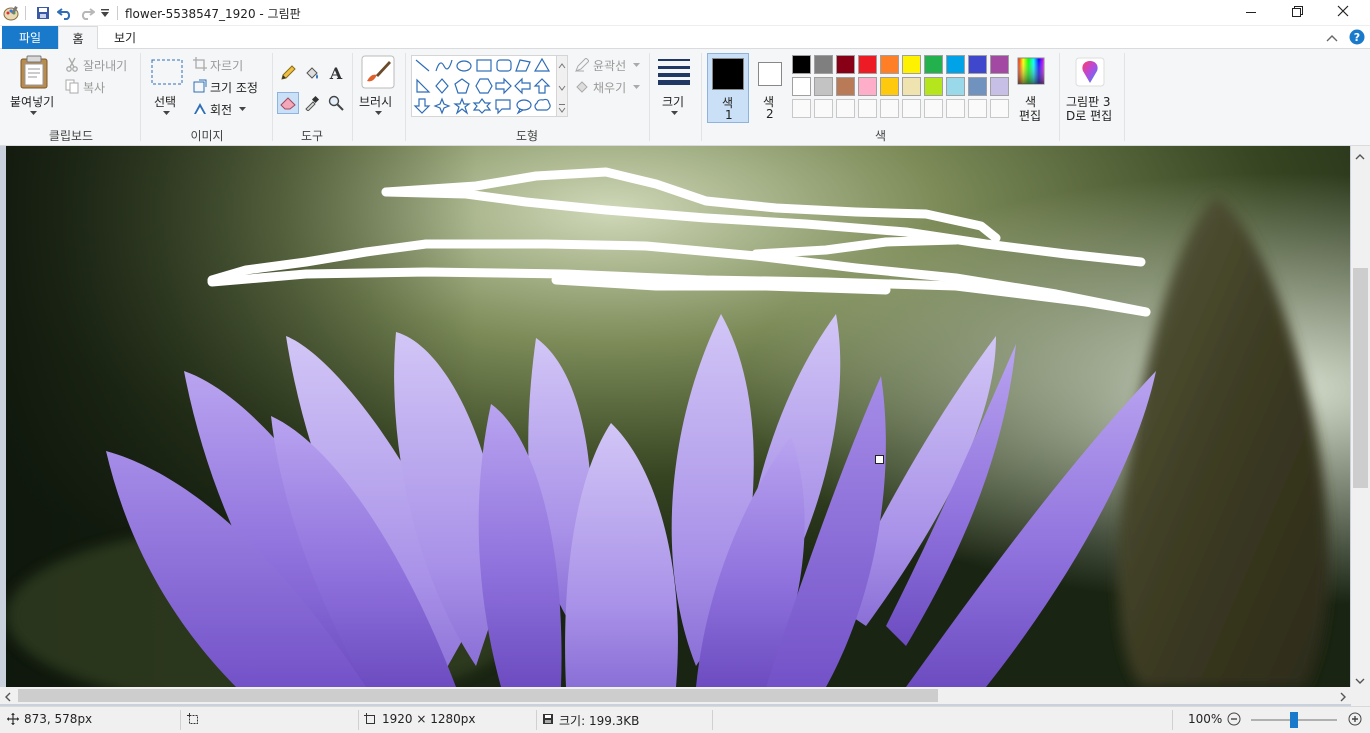 The height and width of the screenshot is (733, 1370). I want to click on crop-button: 자르기, so click(226, 65).